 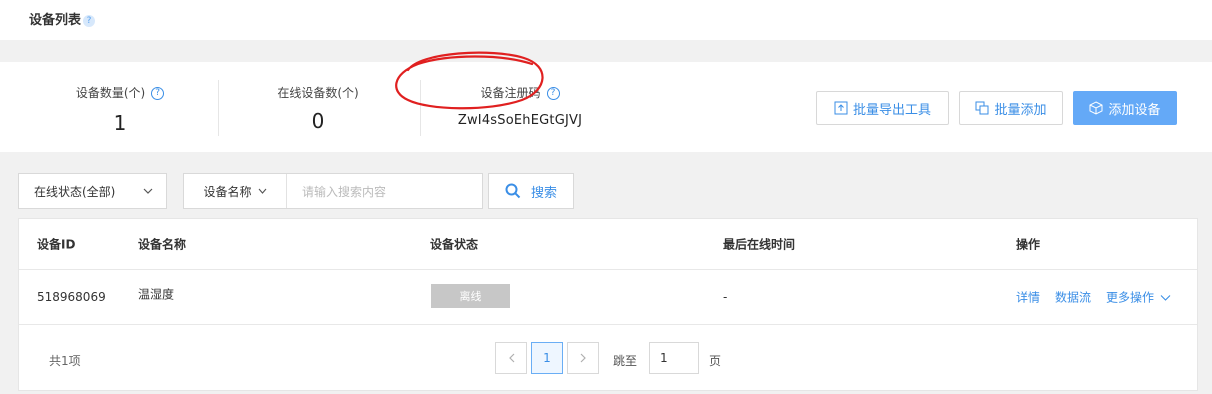 What do you see at coordinates (1073, 297) in the screenshot?
I see `data-stream-link: 数据流` at bounding box center [1073, 297].